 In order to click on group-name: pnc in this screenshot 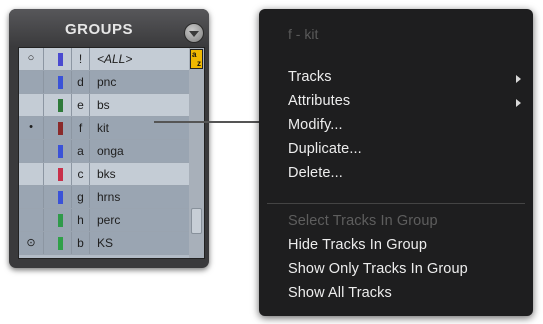, I will do `click(107, 82)`.